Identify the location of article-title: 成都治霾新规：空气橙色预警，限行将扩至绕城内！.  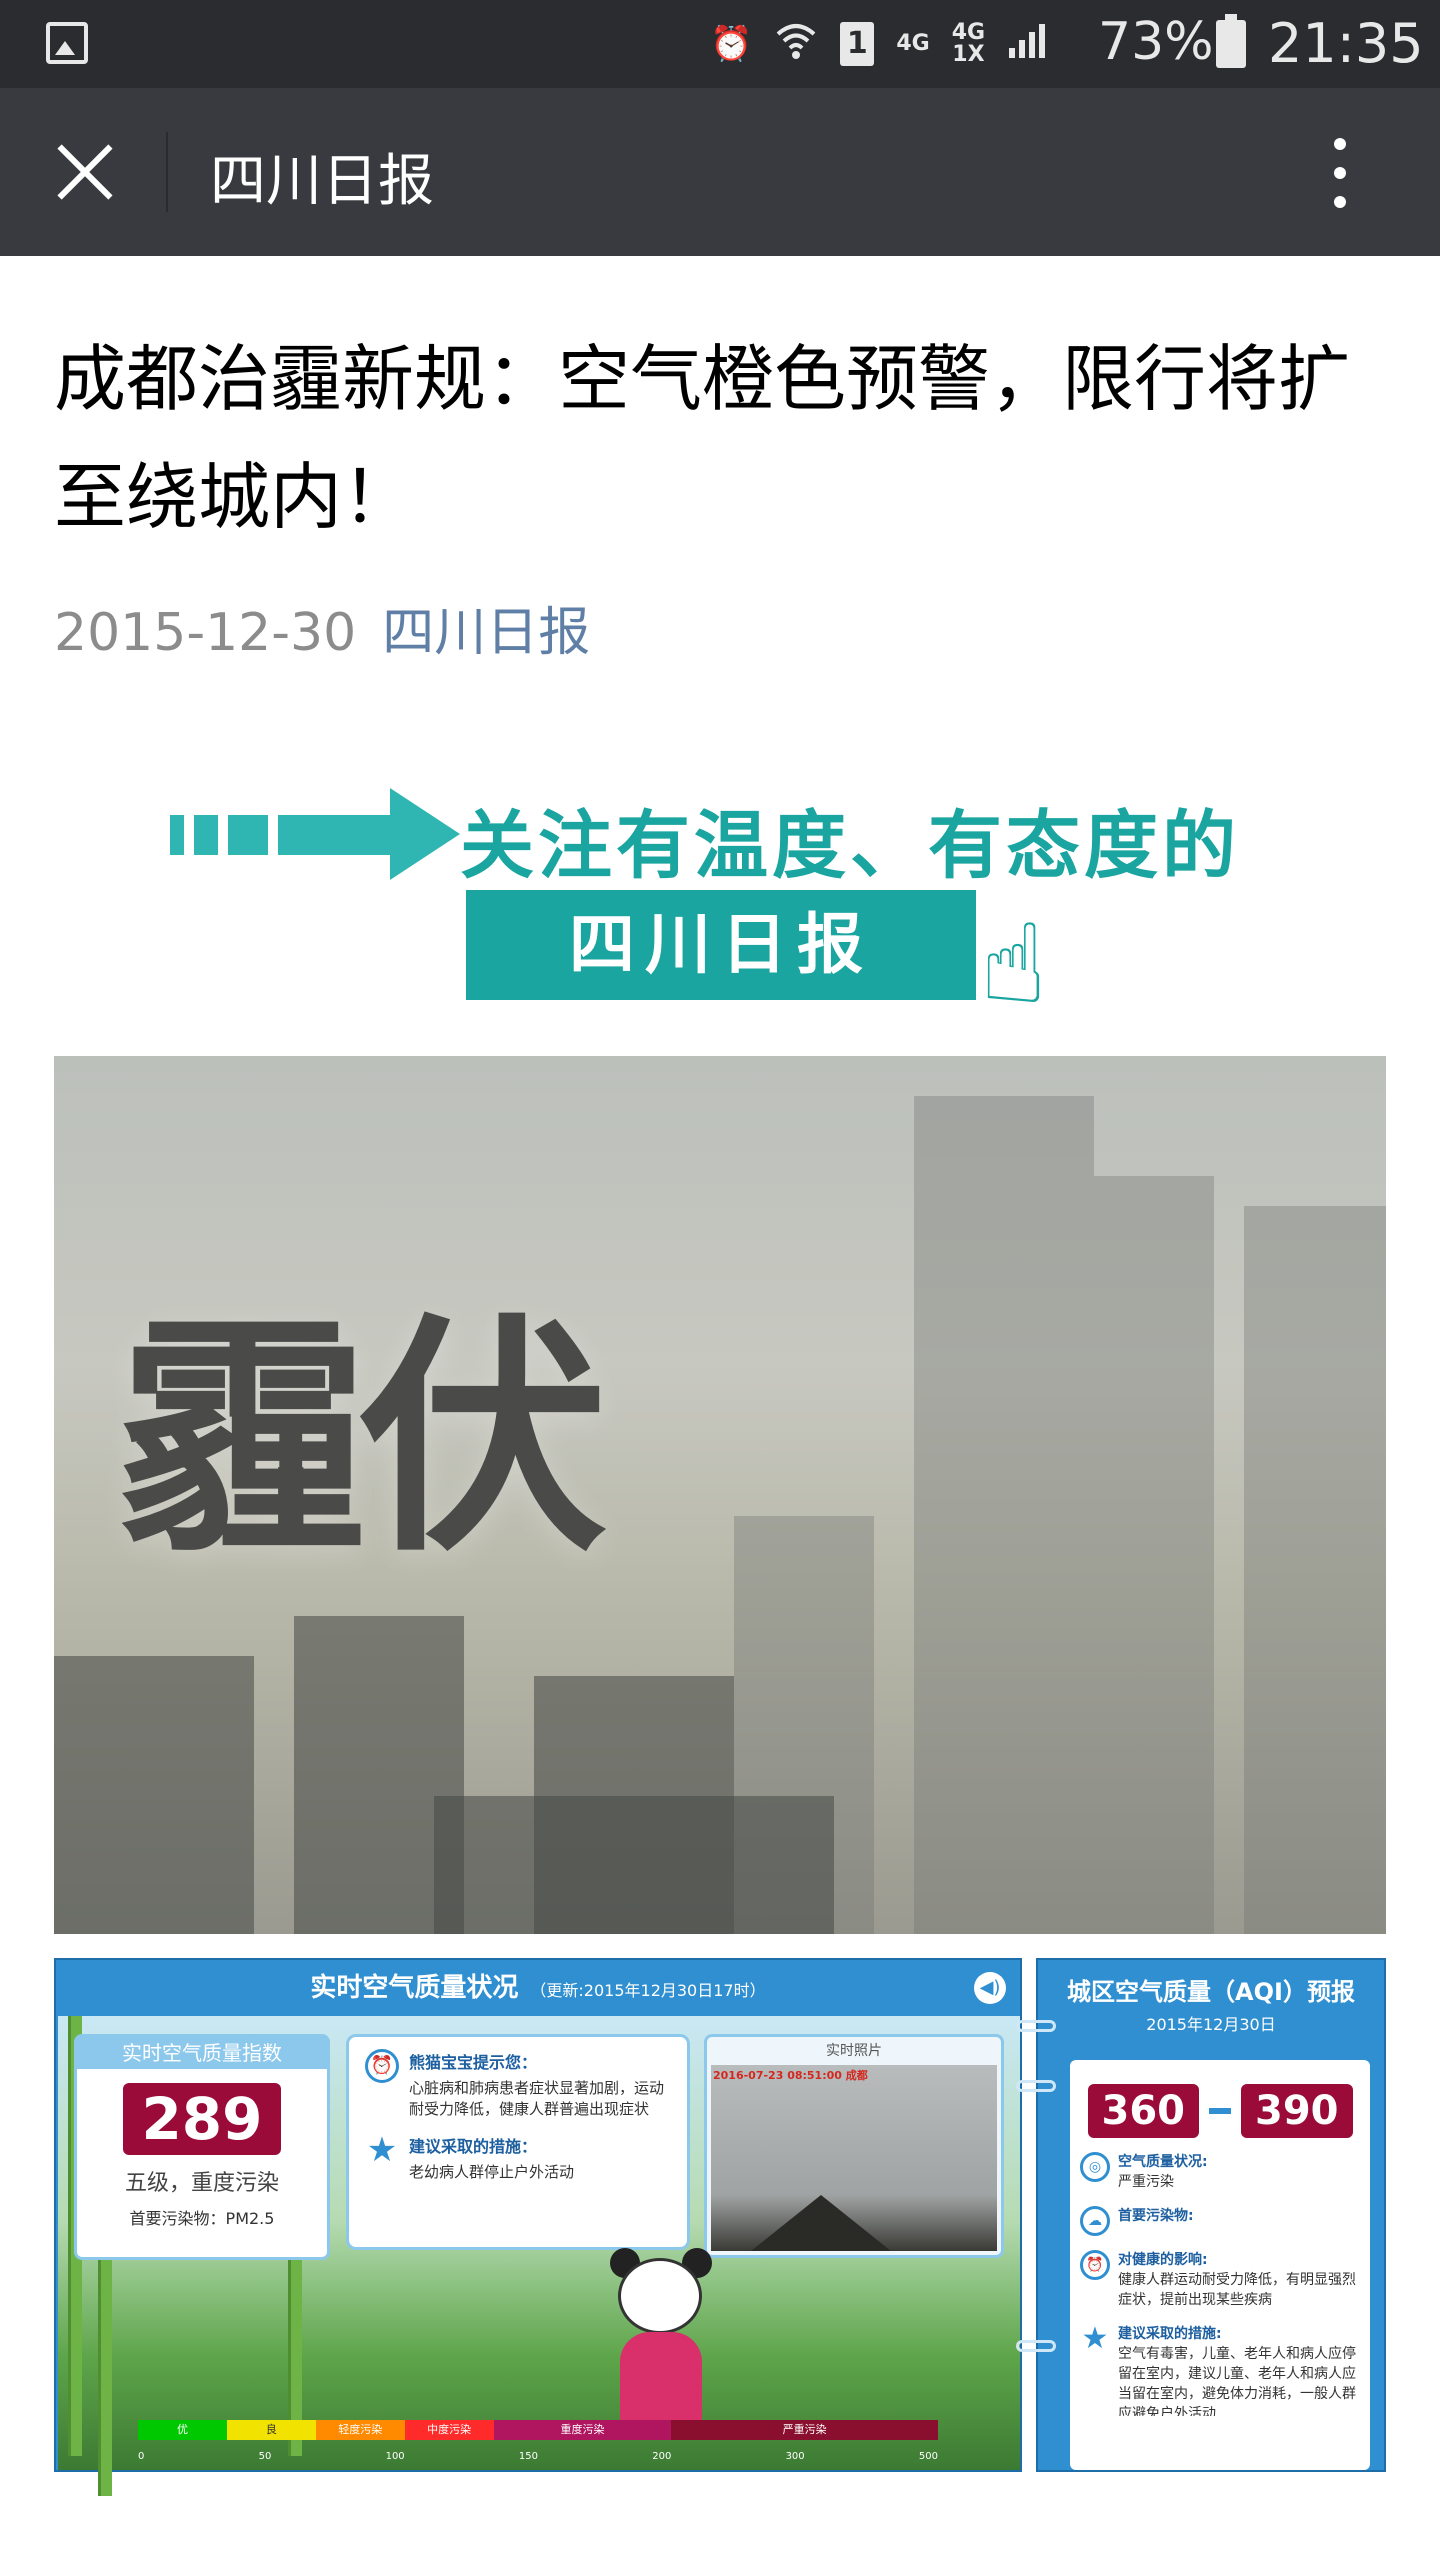
(702, 438).